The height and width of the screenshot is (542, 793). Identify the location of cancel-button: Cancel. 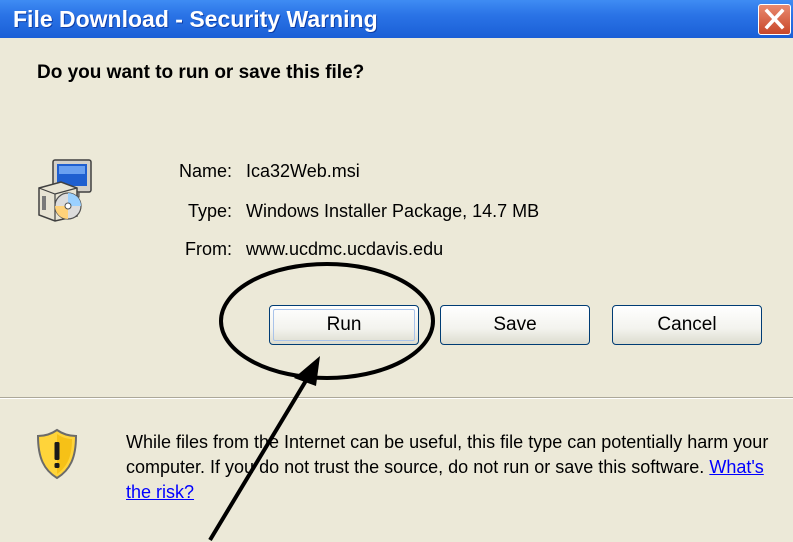
(687, 325).